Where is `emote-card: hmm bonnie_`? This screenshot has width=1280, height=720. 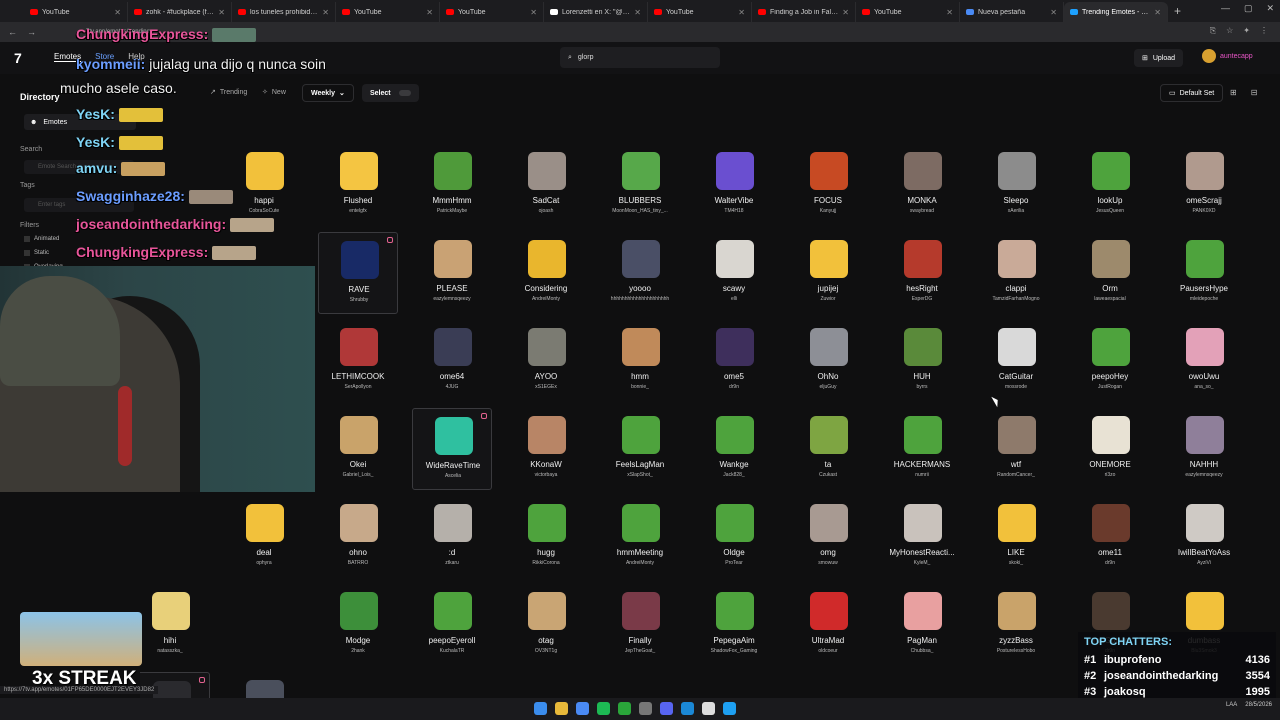
emote-card: hmm bonnie_ is located at coordinates (640, 361).